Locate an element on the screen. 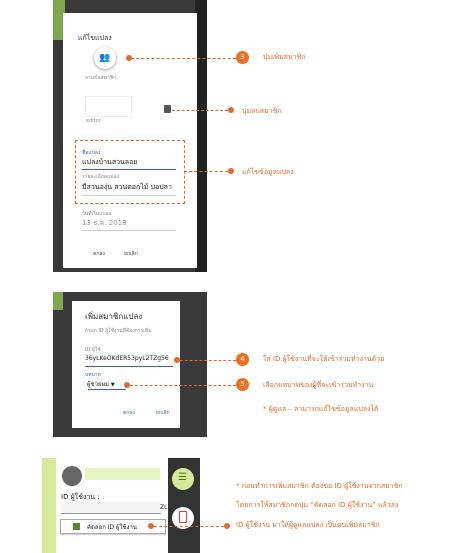 The image size is (458, 553). role-value: ผู้ช่วยผม is located at coordinates (98, 384).